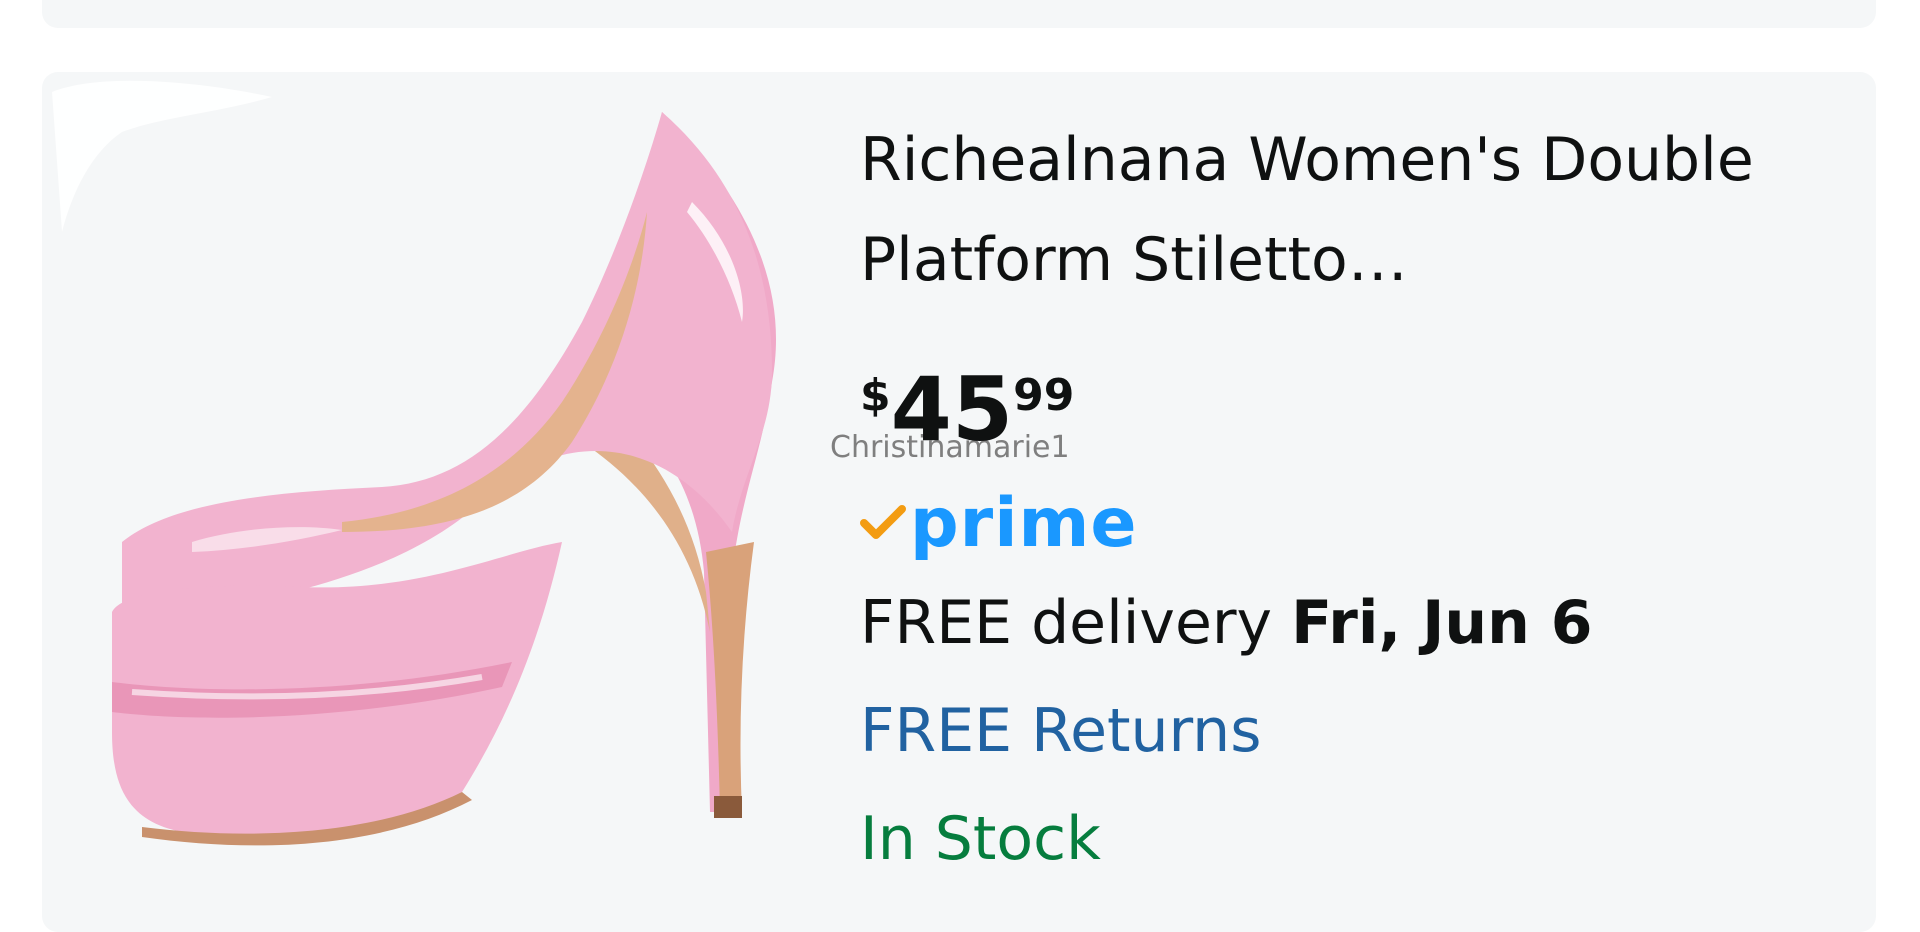 This screenshot has width=1920, height=932. What do you see at coordinates (875, 395) in the screenshot?
I see `price-symbol: $` at bounding box center [875, 395].